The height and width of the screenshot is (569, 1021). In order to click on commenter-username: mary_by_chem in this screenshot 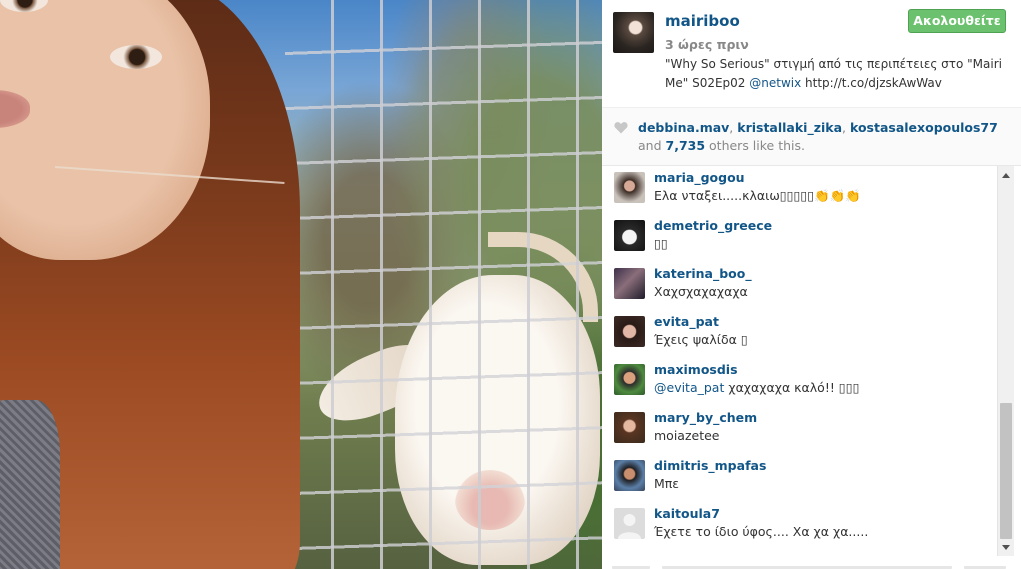, I will do `click(705, 417)`.